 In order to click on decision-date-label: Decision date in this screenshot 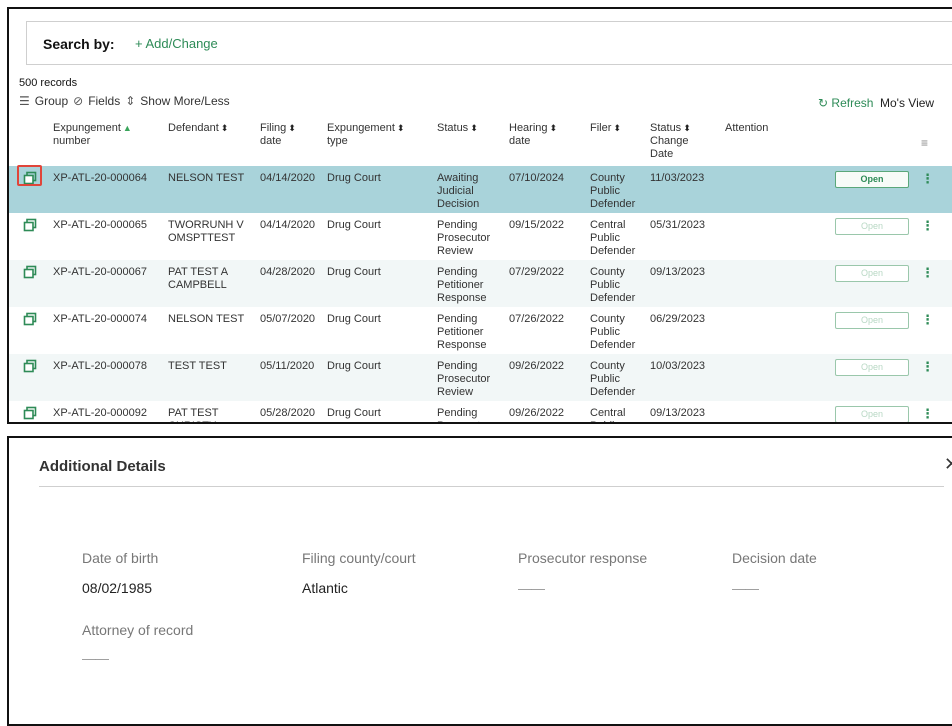, I will do `click(774, 558)`.